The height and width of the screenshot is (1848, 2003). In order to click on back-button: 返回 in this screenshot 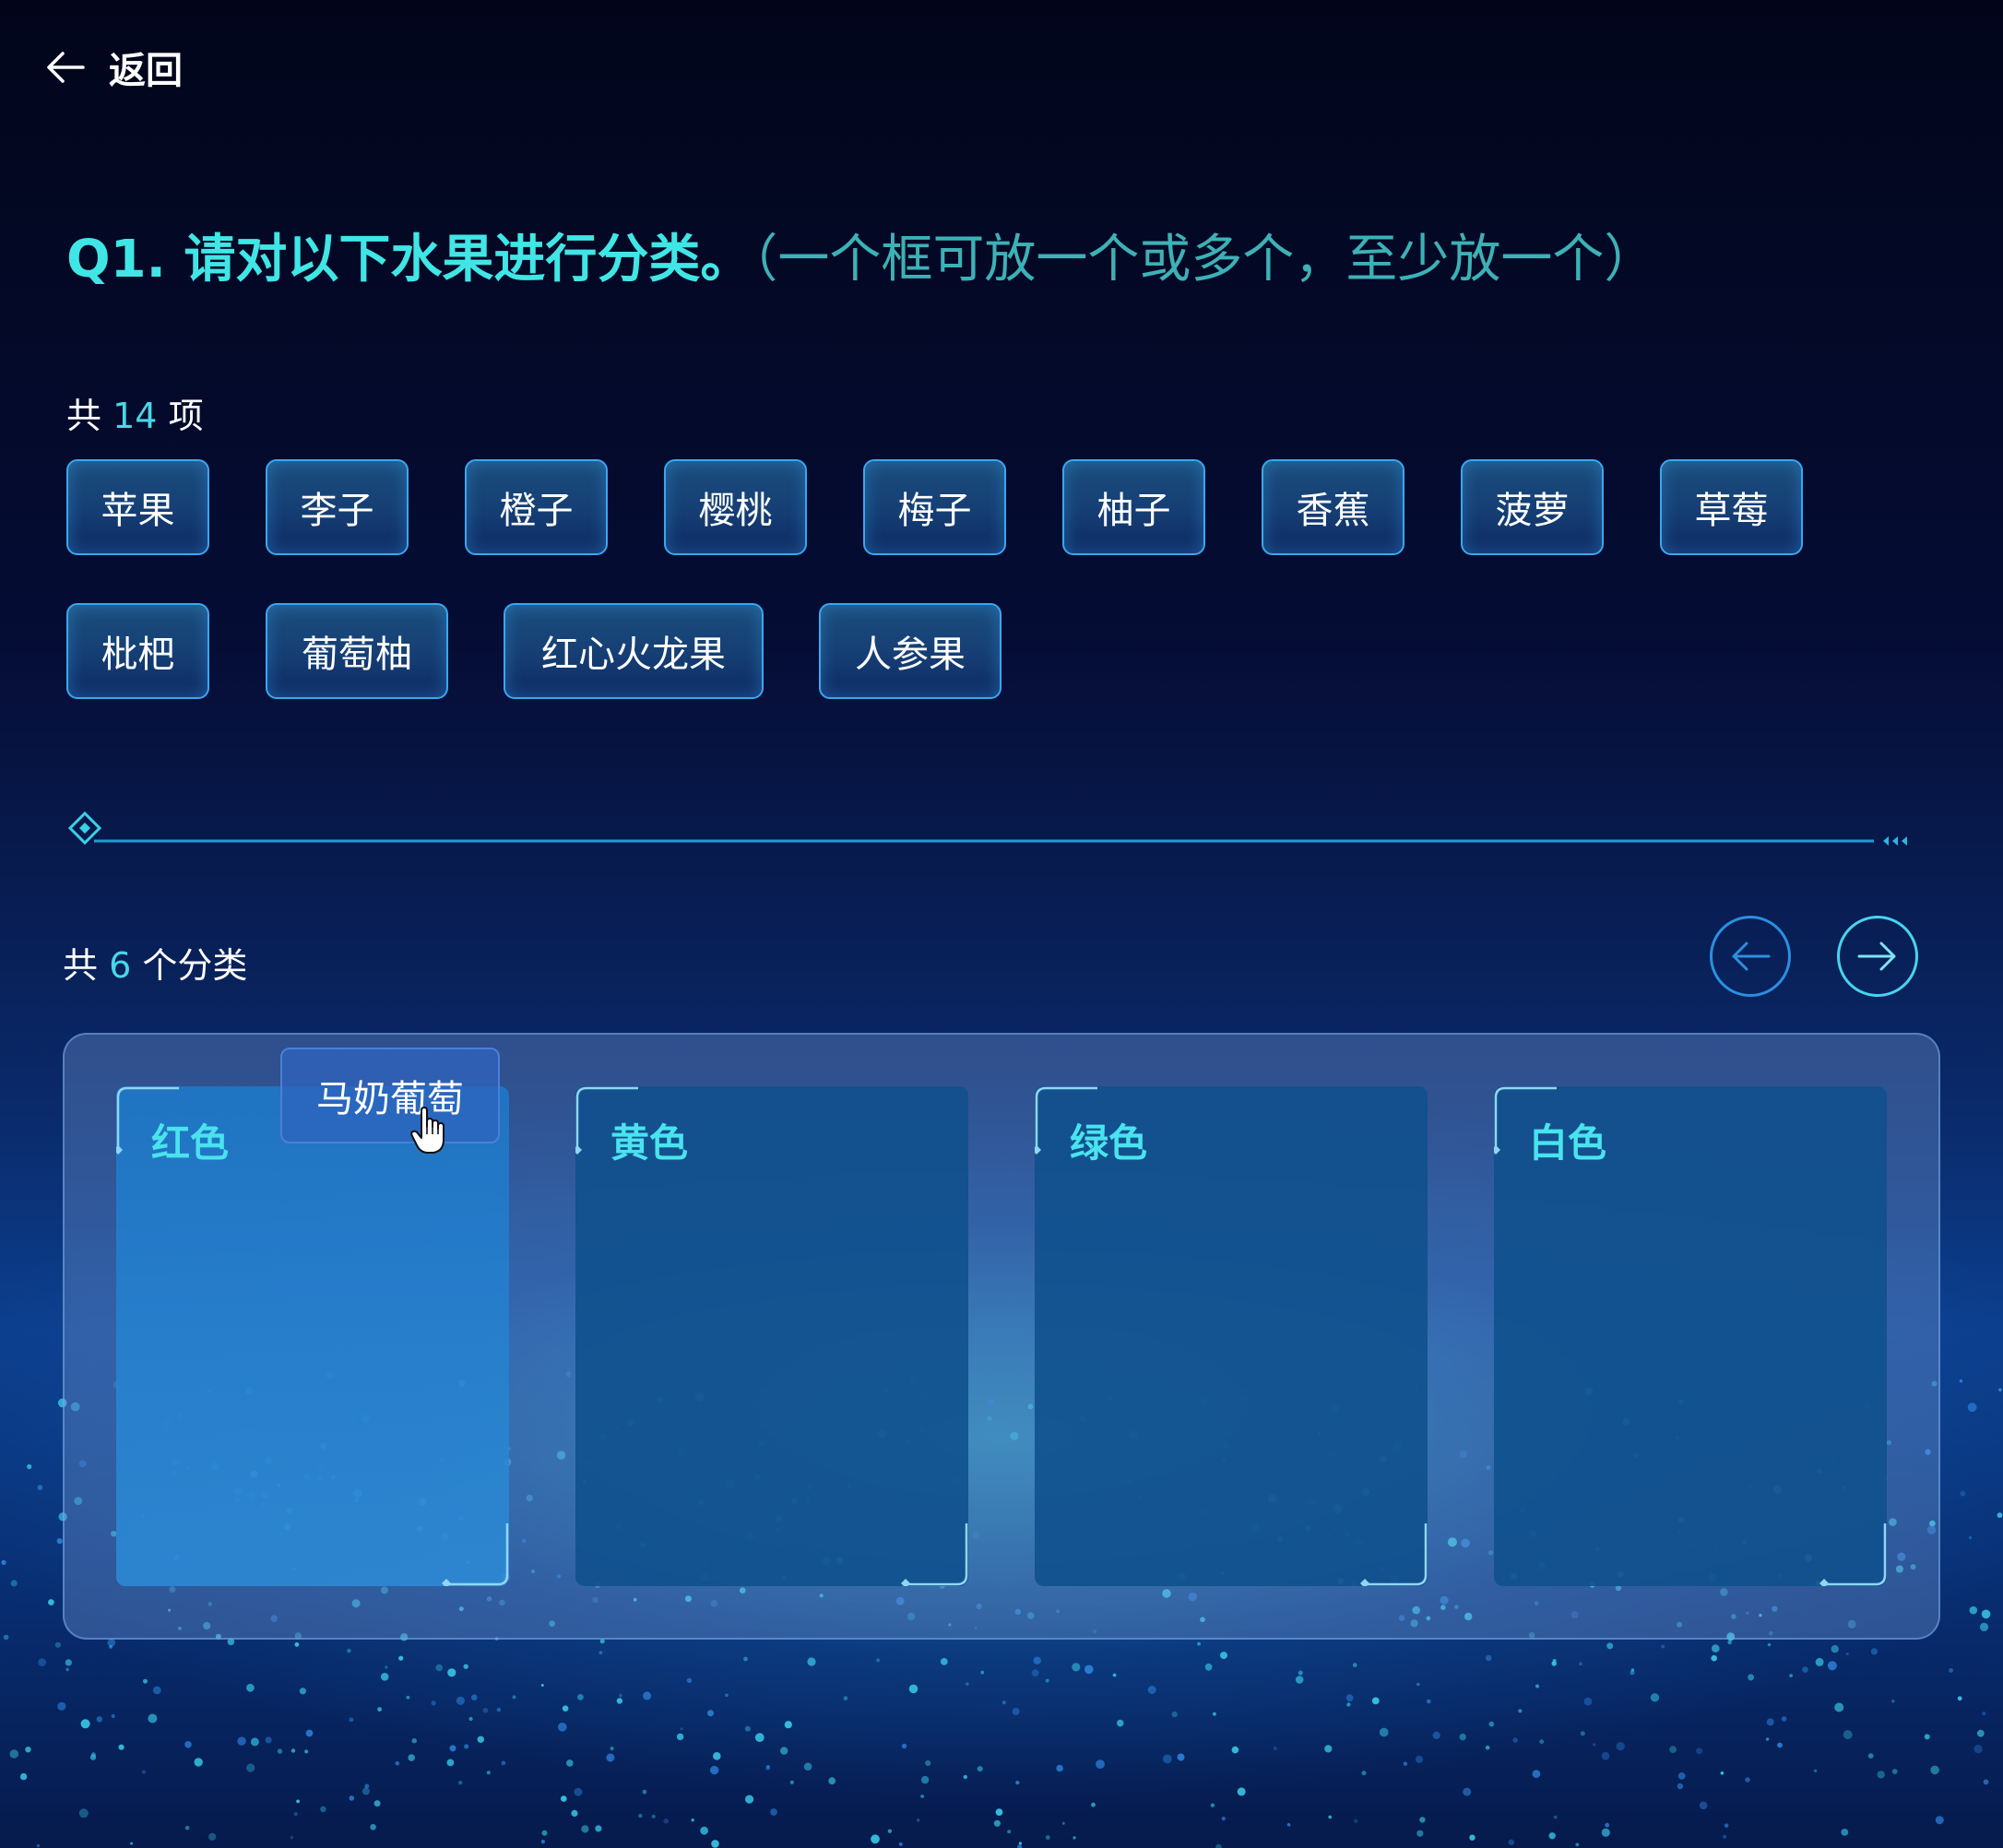, I will do `click(112, 68)`.